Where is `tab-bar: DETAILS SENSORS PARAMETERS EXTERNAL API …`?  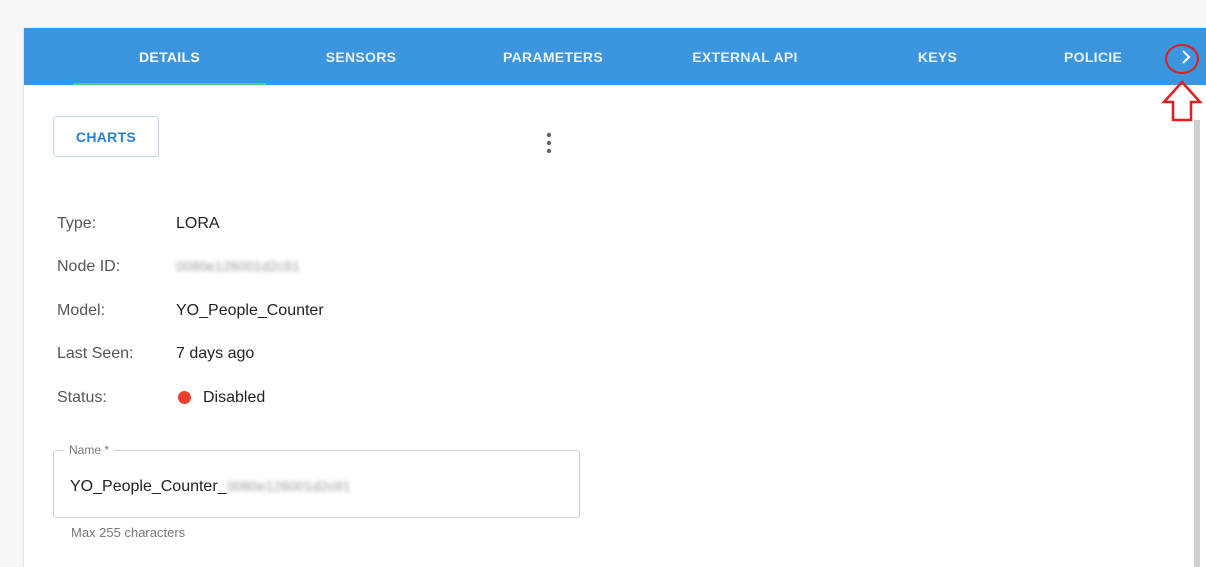 tab-bar: DETAILS SENSORS PARAMETERS EXTERNAL API … is located at coordinates (615, 56).